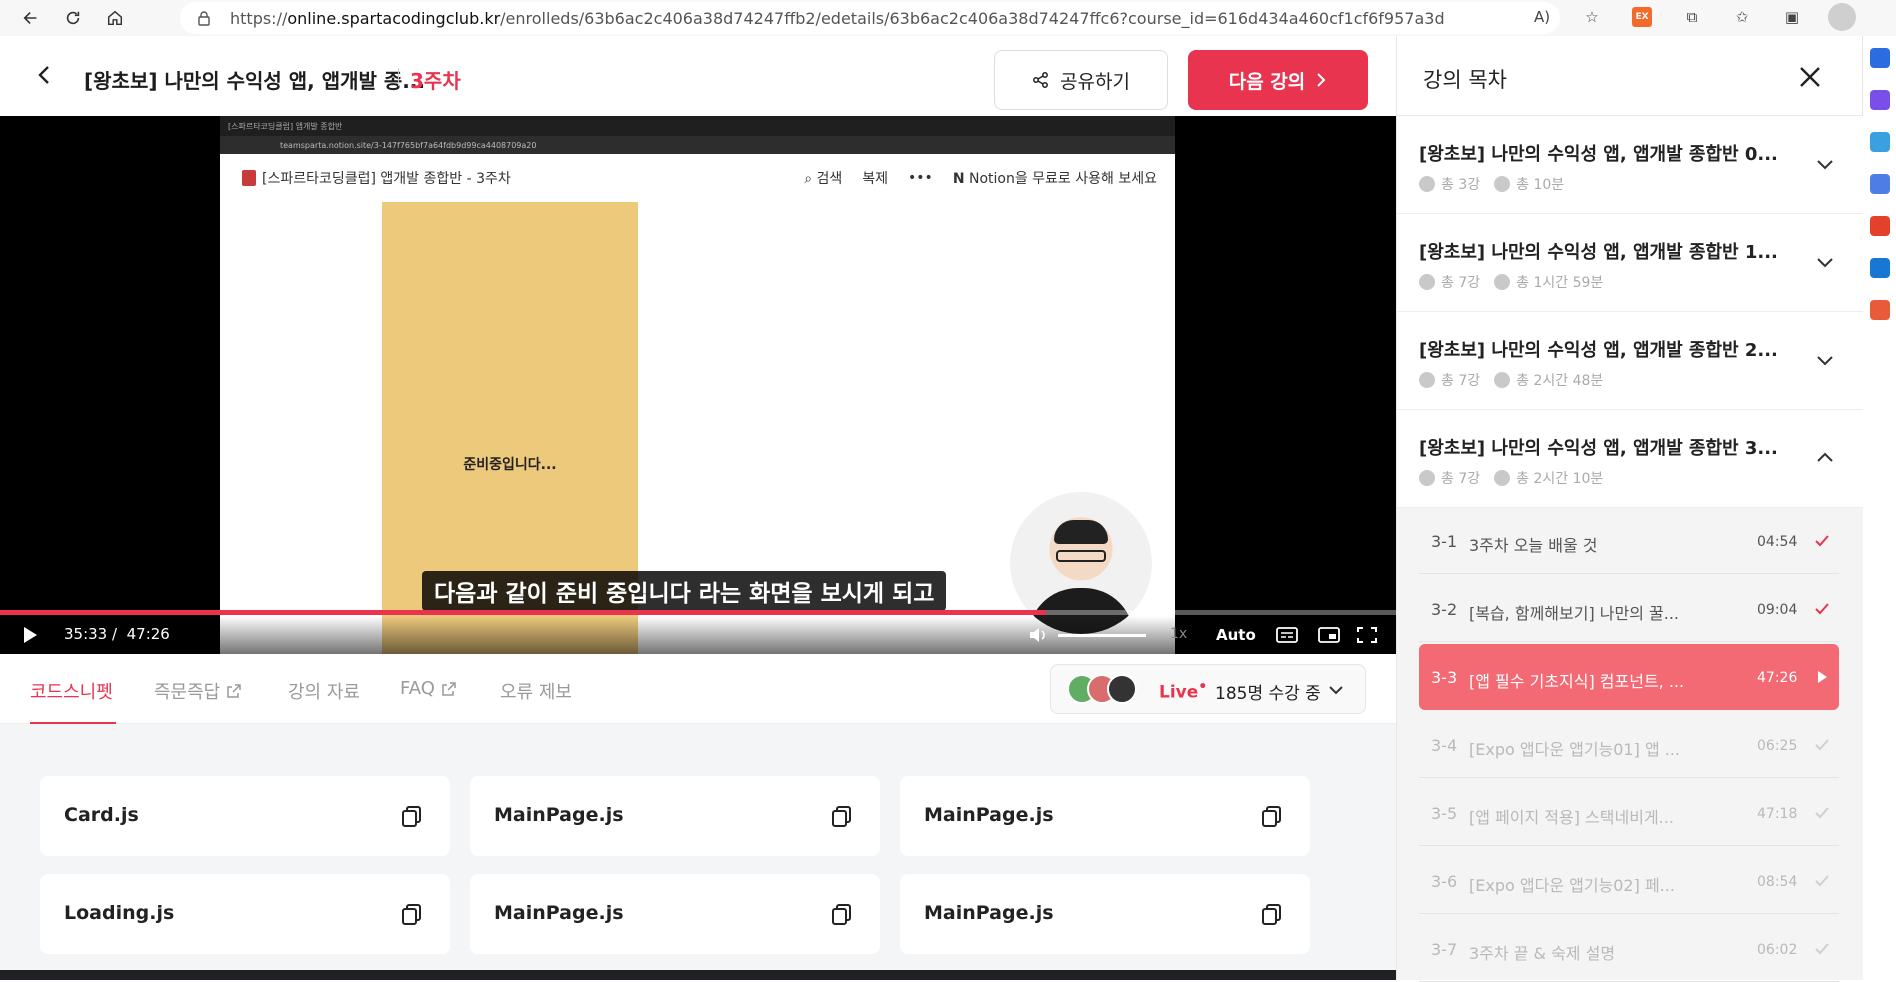  Describe the element at coordinates (1879, 310) in the screenshot. I see `tools-icon` at that location.